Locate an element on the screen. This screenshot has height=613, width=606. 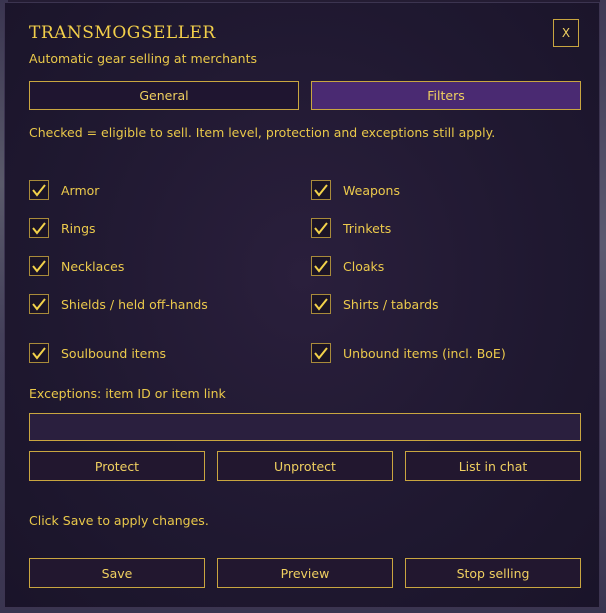
checkbox-shirts is located at coordinates (321, 304).